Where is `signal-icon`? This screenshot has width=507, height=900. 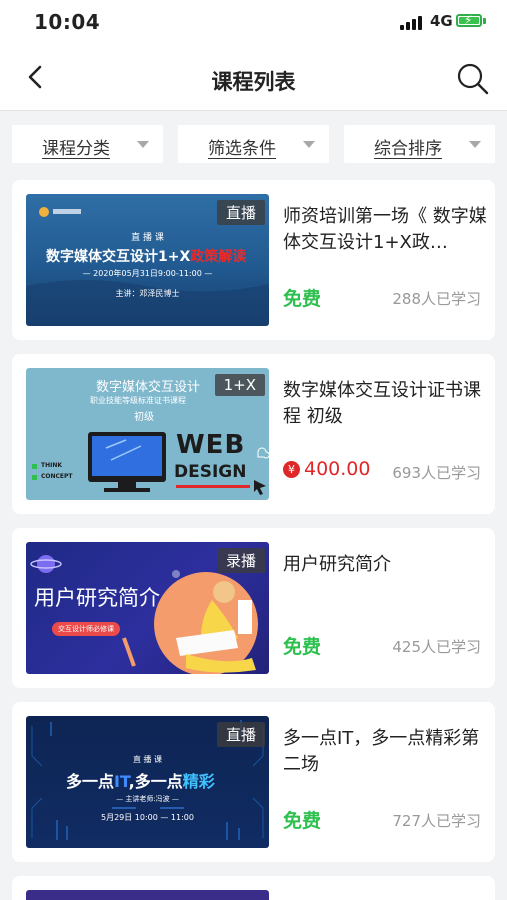
signal-icon is located at coordinates (413, 23).